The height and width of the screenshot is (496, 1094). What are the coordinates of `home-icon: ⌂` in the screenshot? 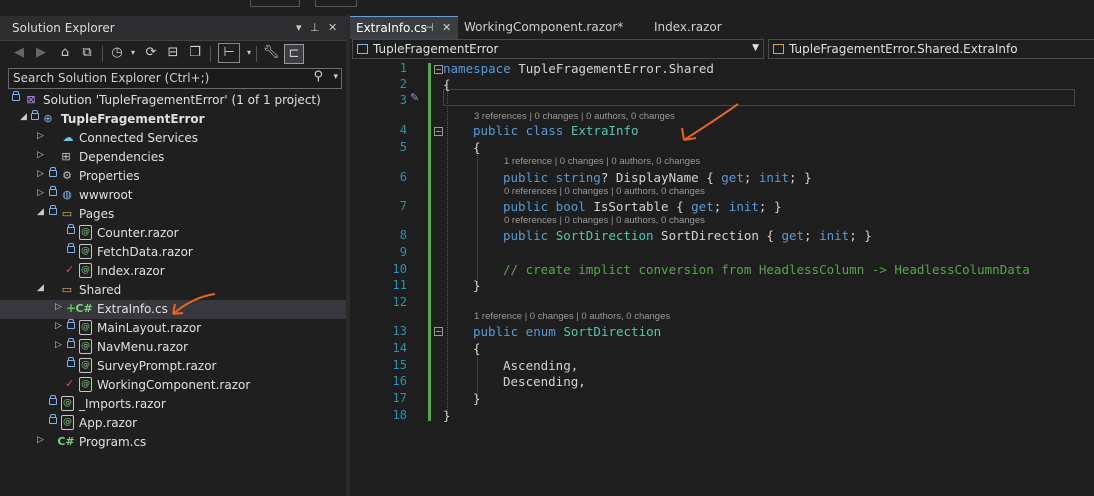 It's located at (65, 53).